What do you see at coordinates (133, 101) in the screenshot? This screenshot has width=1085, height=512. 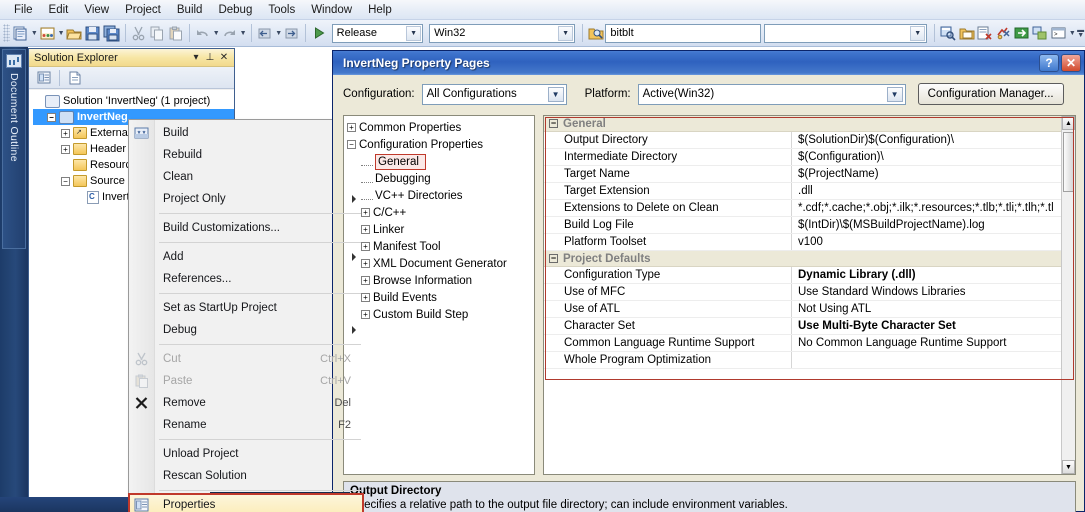 I see `solution-tree-item: Solution 'InvertNeg' (1 project)` at bounding box center [133, 101].